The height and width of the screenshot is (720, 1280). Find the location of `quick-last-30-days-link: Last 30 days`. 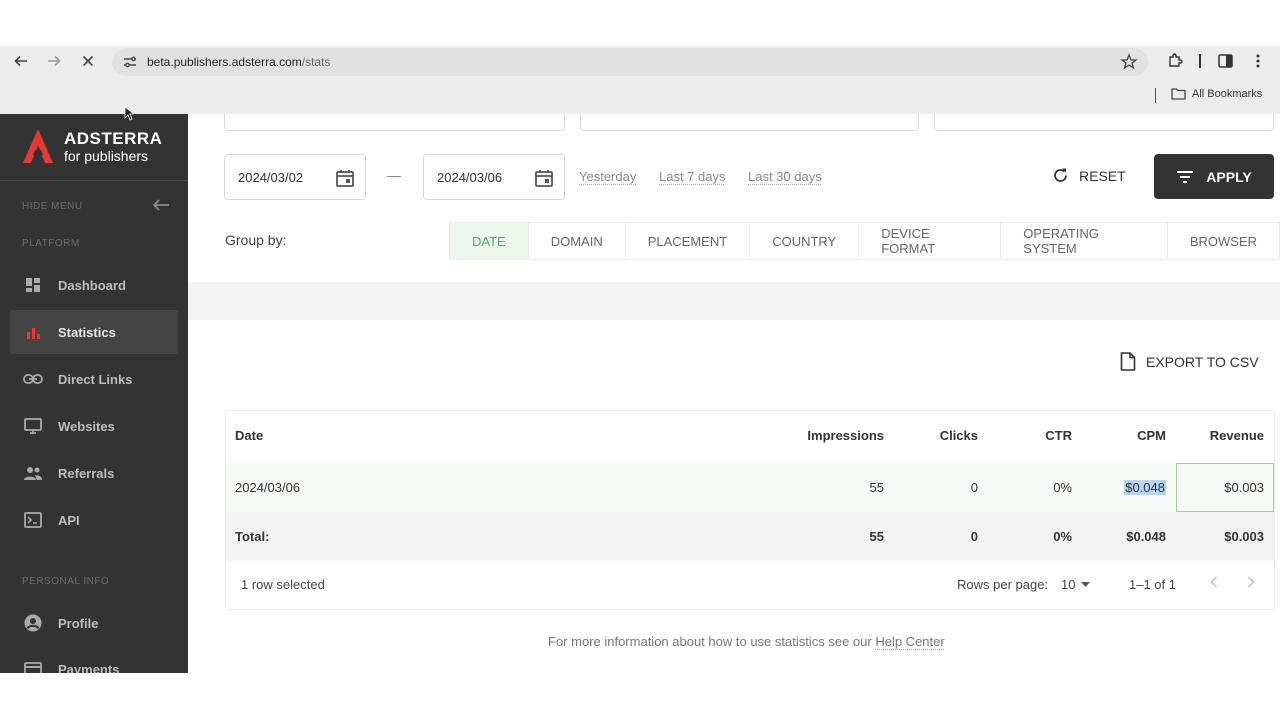

quick-last-30-days-link: Last 30 days is located at coordinates (785, 176).